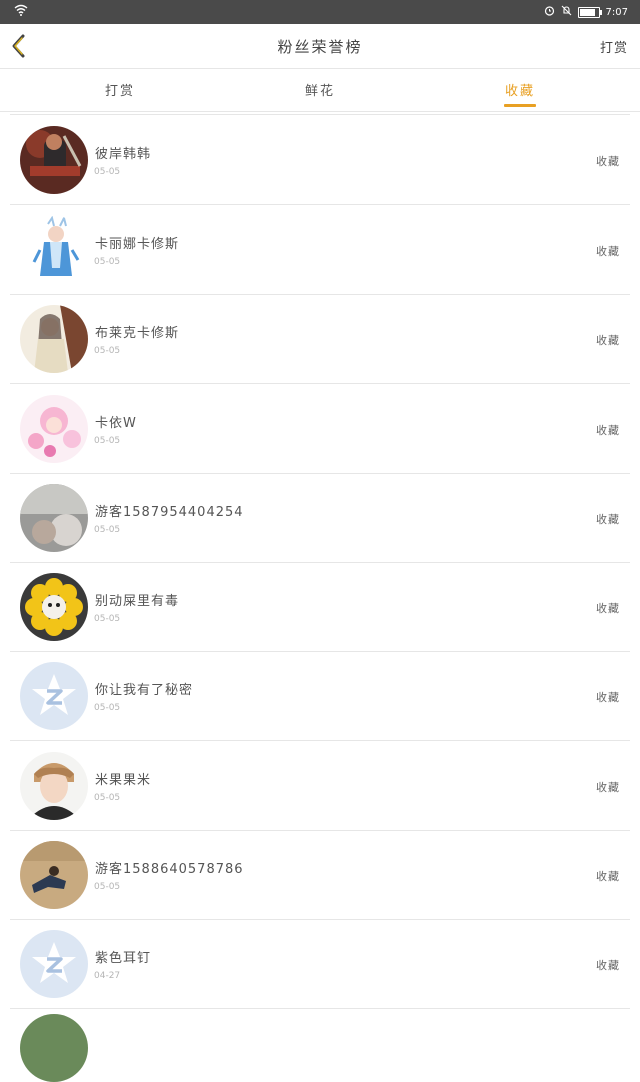 Image resolution: width=640 pixels, height=1082 pixels. Describe the element at coordinates (144, 690) in the screenshot. I see `fan-name: 你让我有了秘密` at that location.